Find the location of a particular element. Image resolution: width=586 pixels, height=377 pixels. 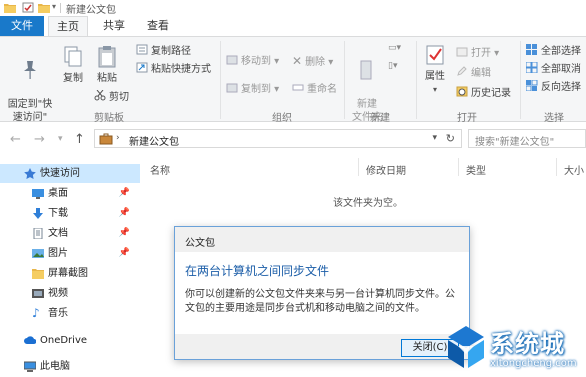

nav-label: 视频 is located at coordinates (58, 293).